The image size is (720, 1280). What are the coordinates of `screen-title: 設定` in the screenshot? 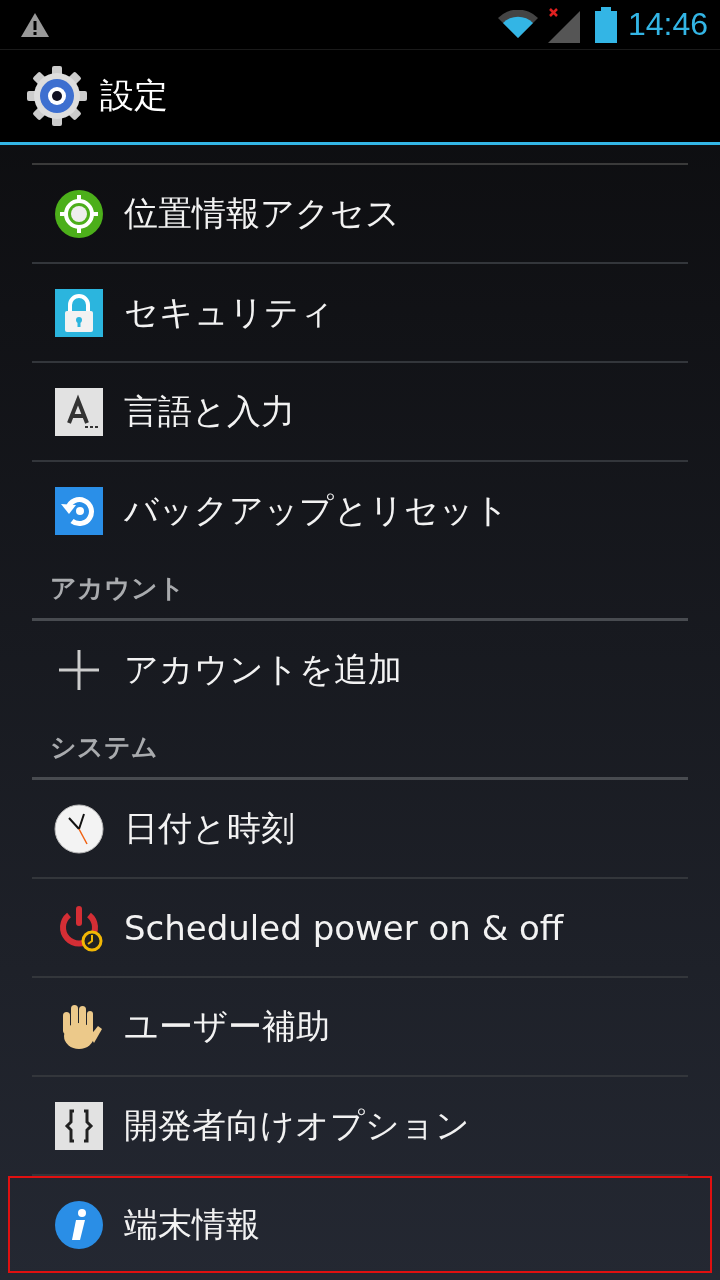 It's located at (134, 95).